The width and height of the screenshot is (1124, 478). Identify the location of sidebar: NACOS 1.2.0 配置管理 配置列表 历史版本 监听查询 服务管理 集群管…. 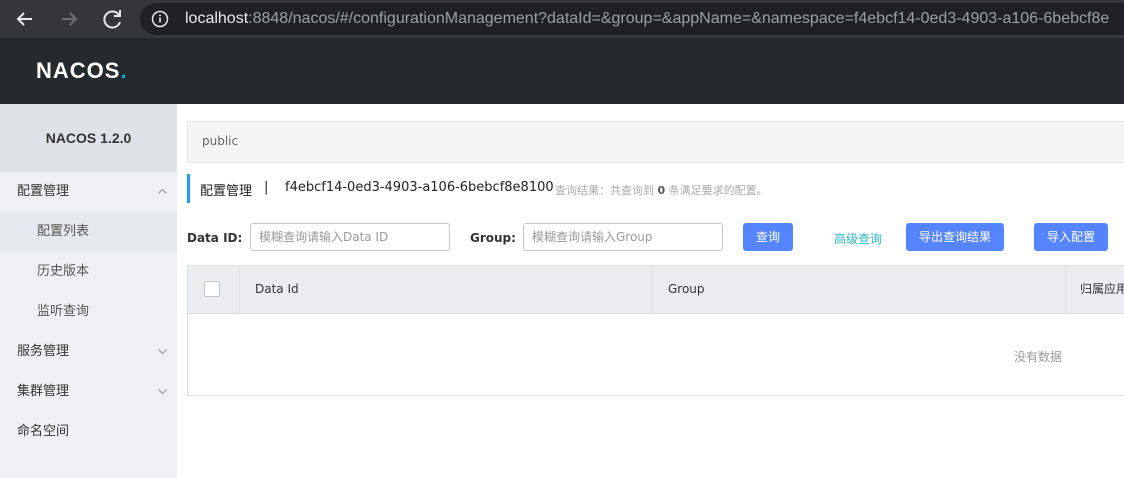
(88, 291).